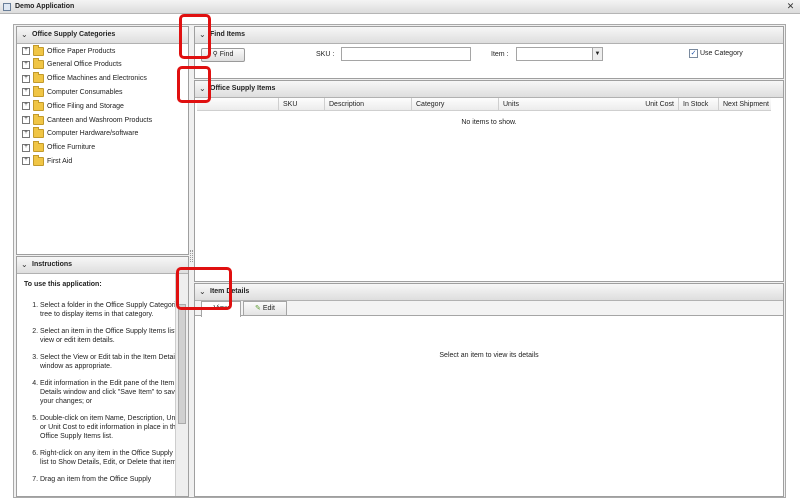 The width and height of the screenshot is (800, 502). What do you see at coordinates (102, 265) in the screenshot?
I see `instructions-panel-header: ⌄ Instructions` at bounding box center [102, 265].